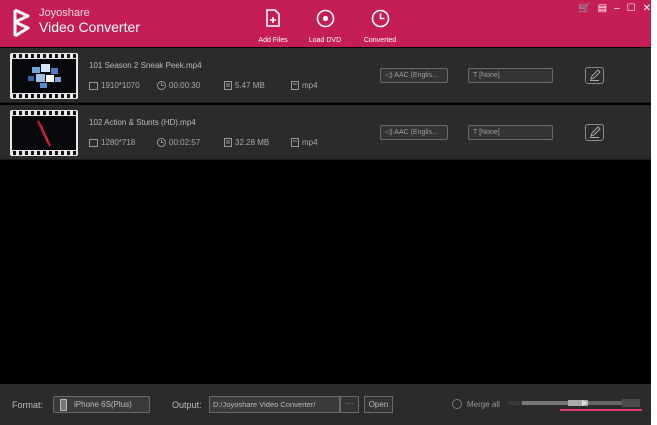 The width and height of the screenshot is (657, 425). Describe the element at coordinates (273, 28) in the screenshot. I see `add-files-button: Add Files` at that location.